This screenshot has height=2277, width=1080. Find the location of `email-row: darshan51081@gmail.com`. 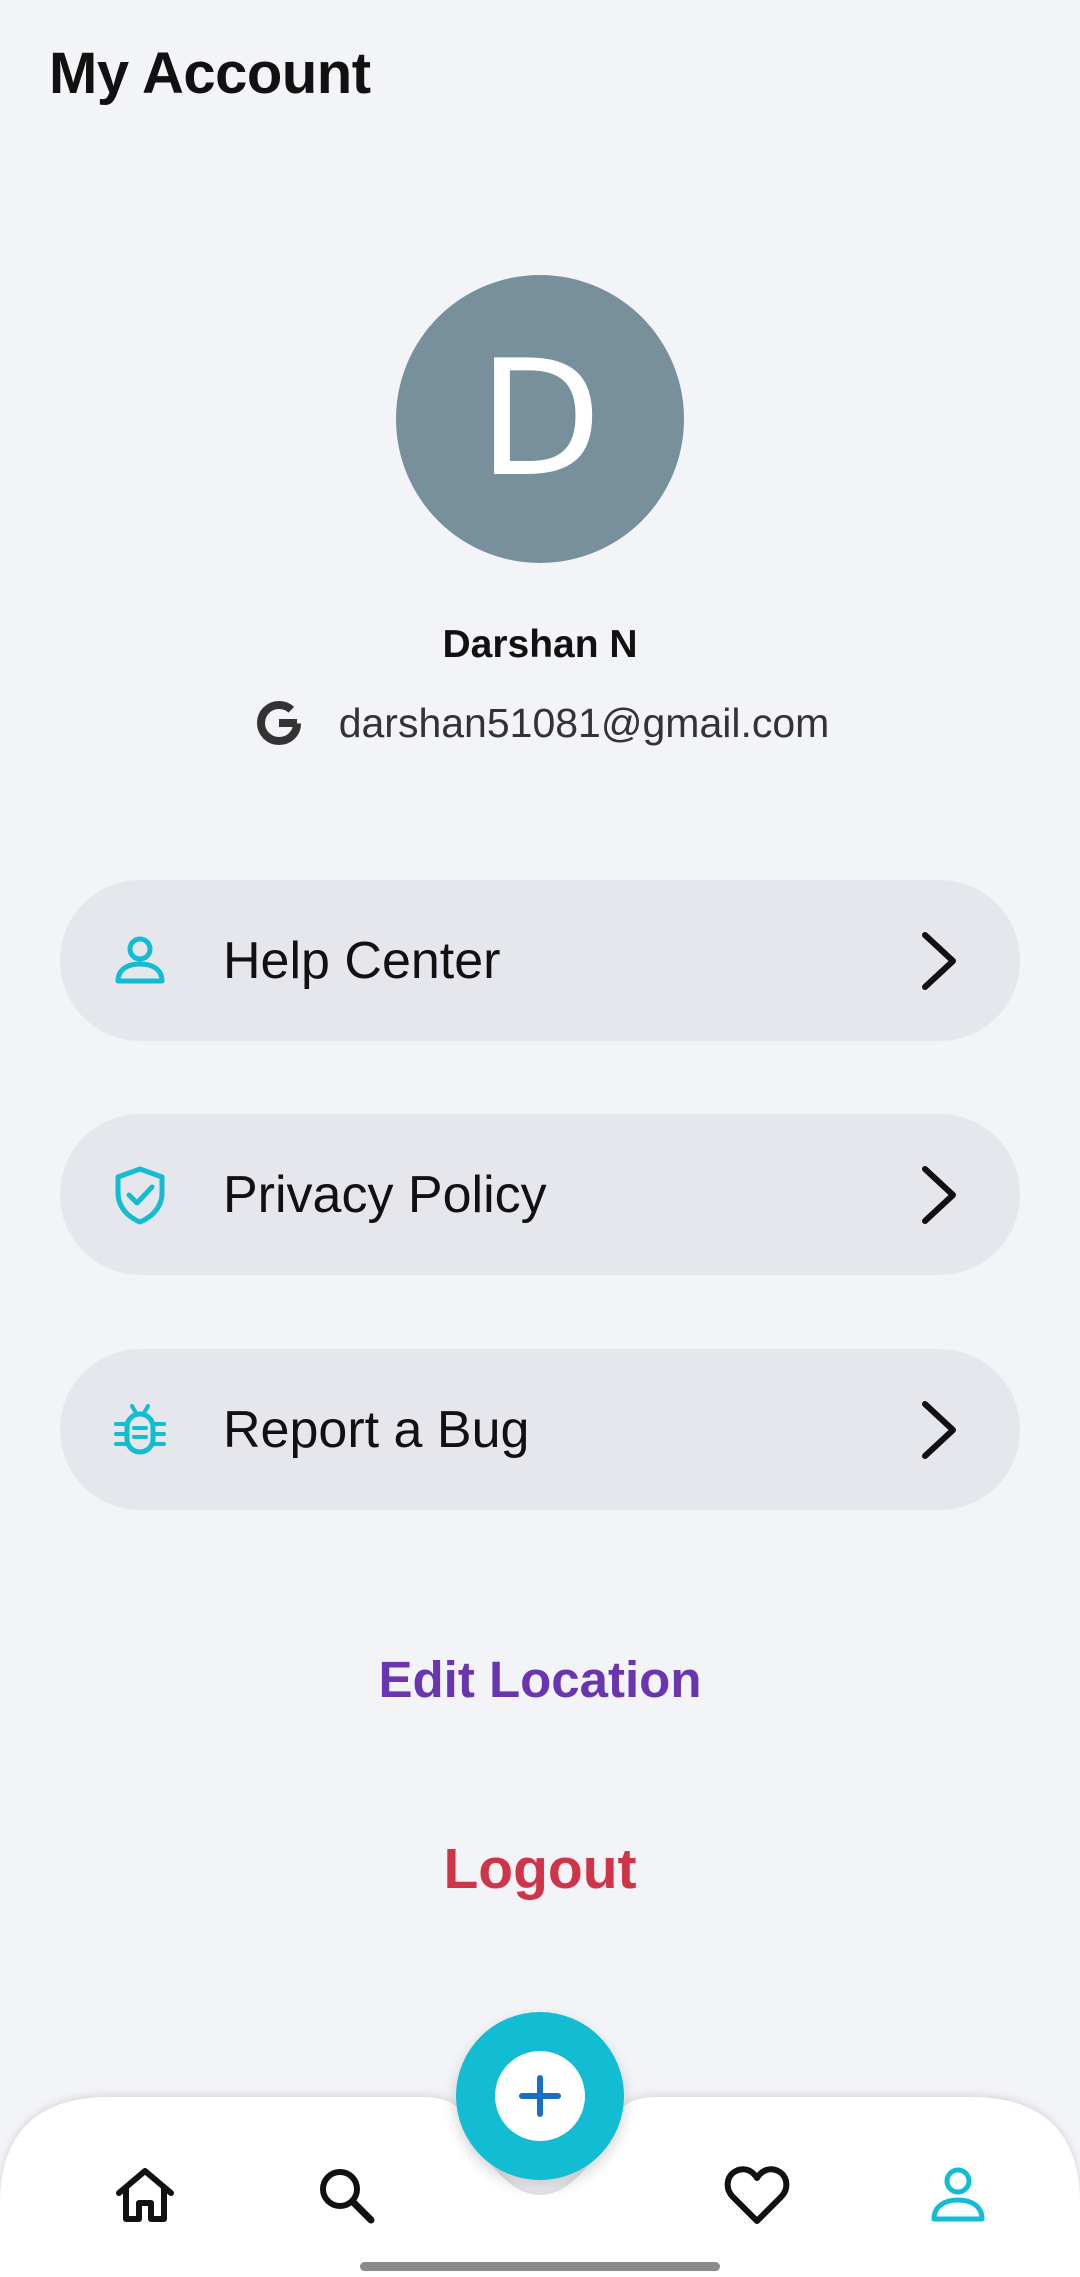

email-row: darshan51081@gmail.com is located at coordinates (540, 723).